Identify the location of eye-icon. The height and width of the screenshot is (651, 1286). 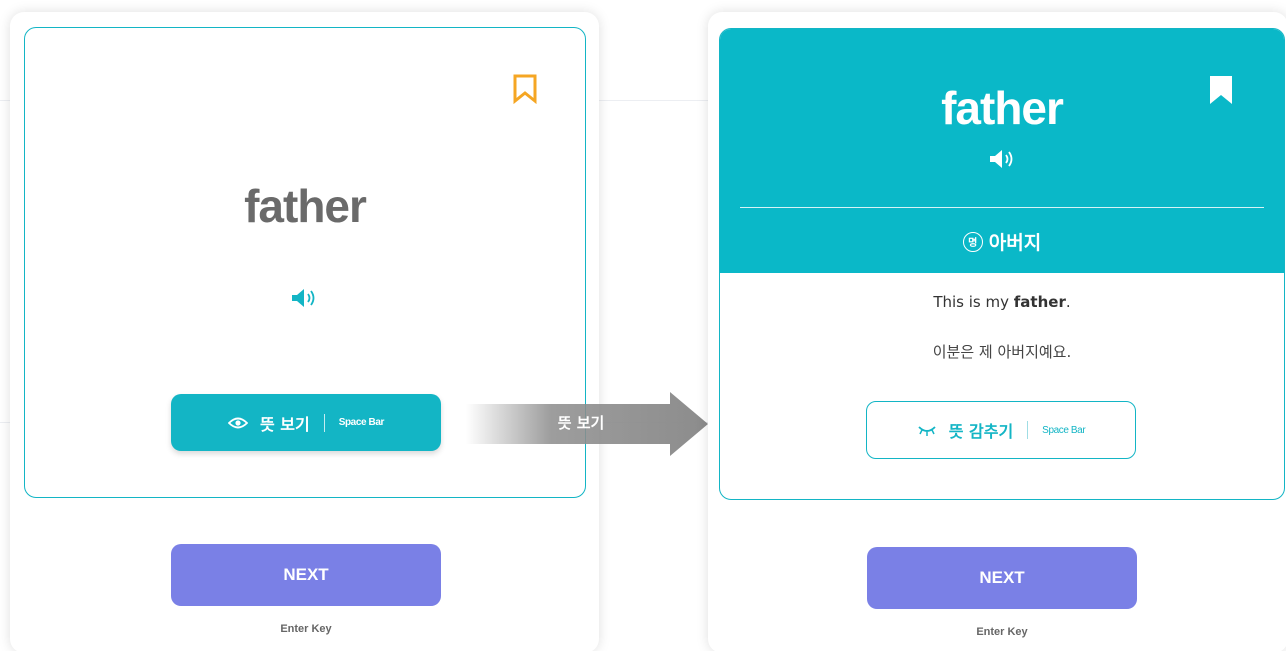
(237, 422).